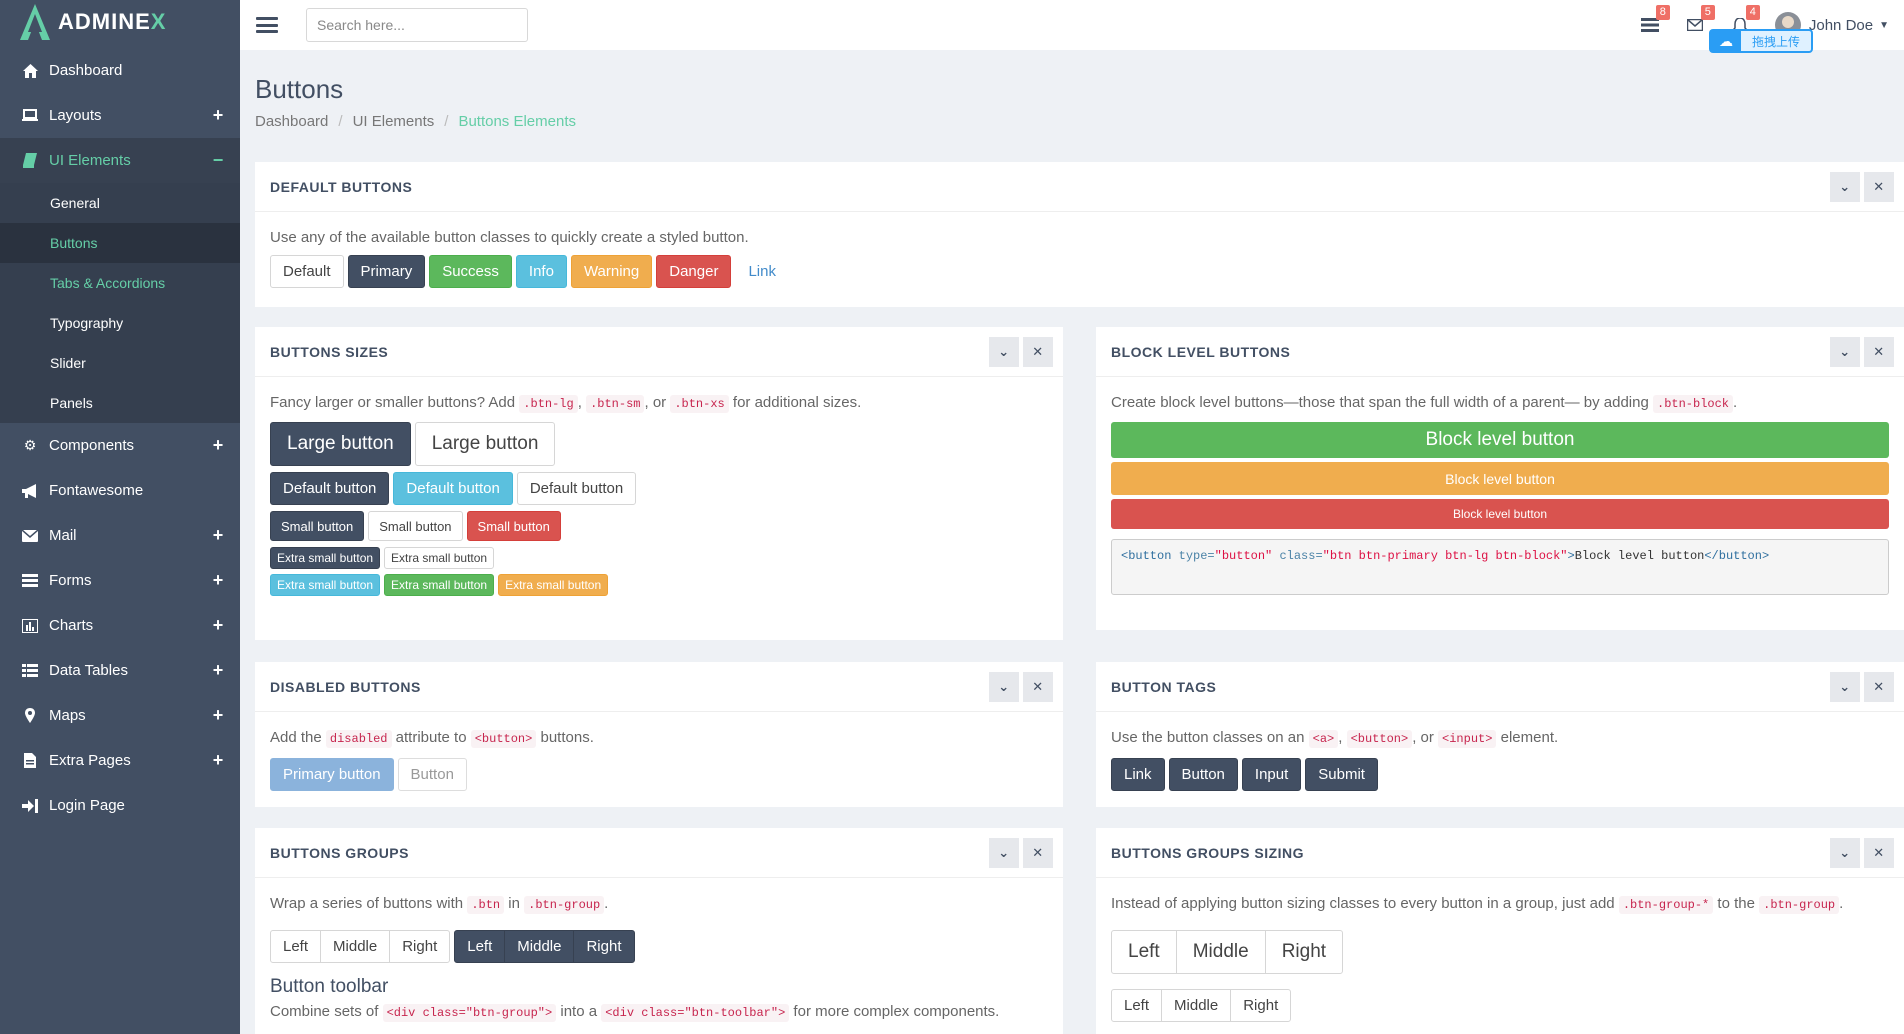 This screenshot has height=1034, width=1904. Describe the element at coordinates (439, 585) in the screenshot. I see `xsmall-success-button: Extra small button` at that location.